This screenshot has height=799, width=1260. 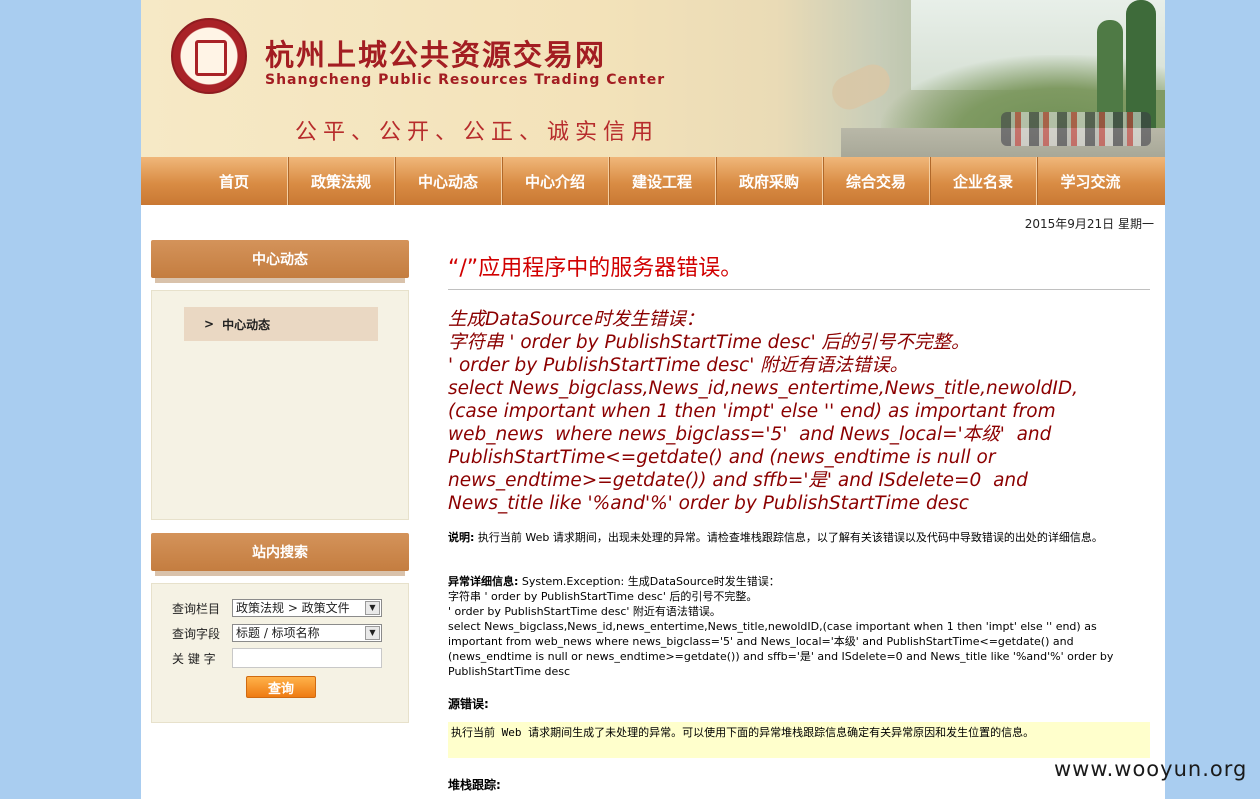 I want to click on keyword-row: 关 键 字, so click(x=277, y=658).